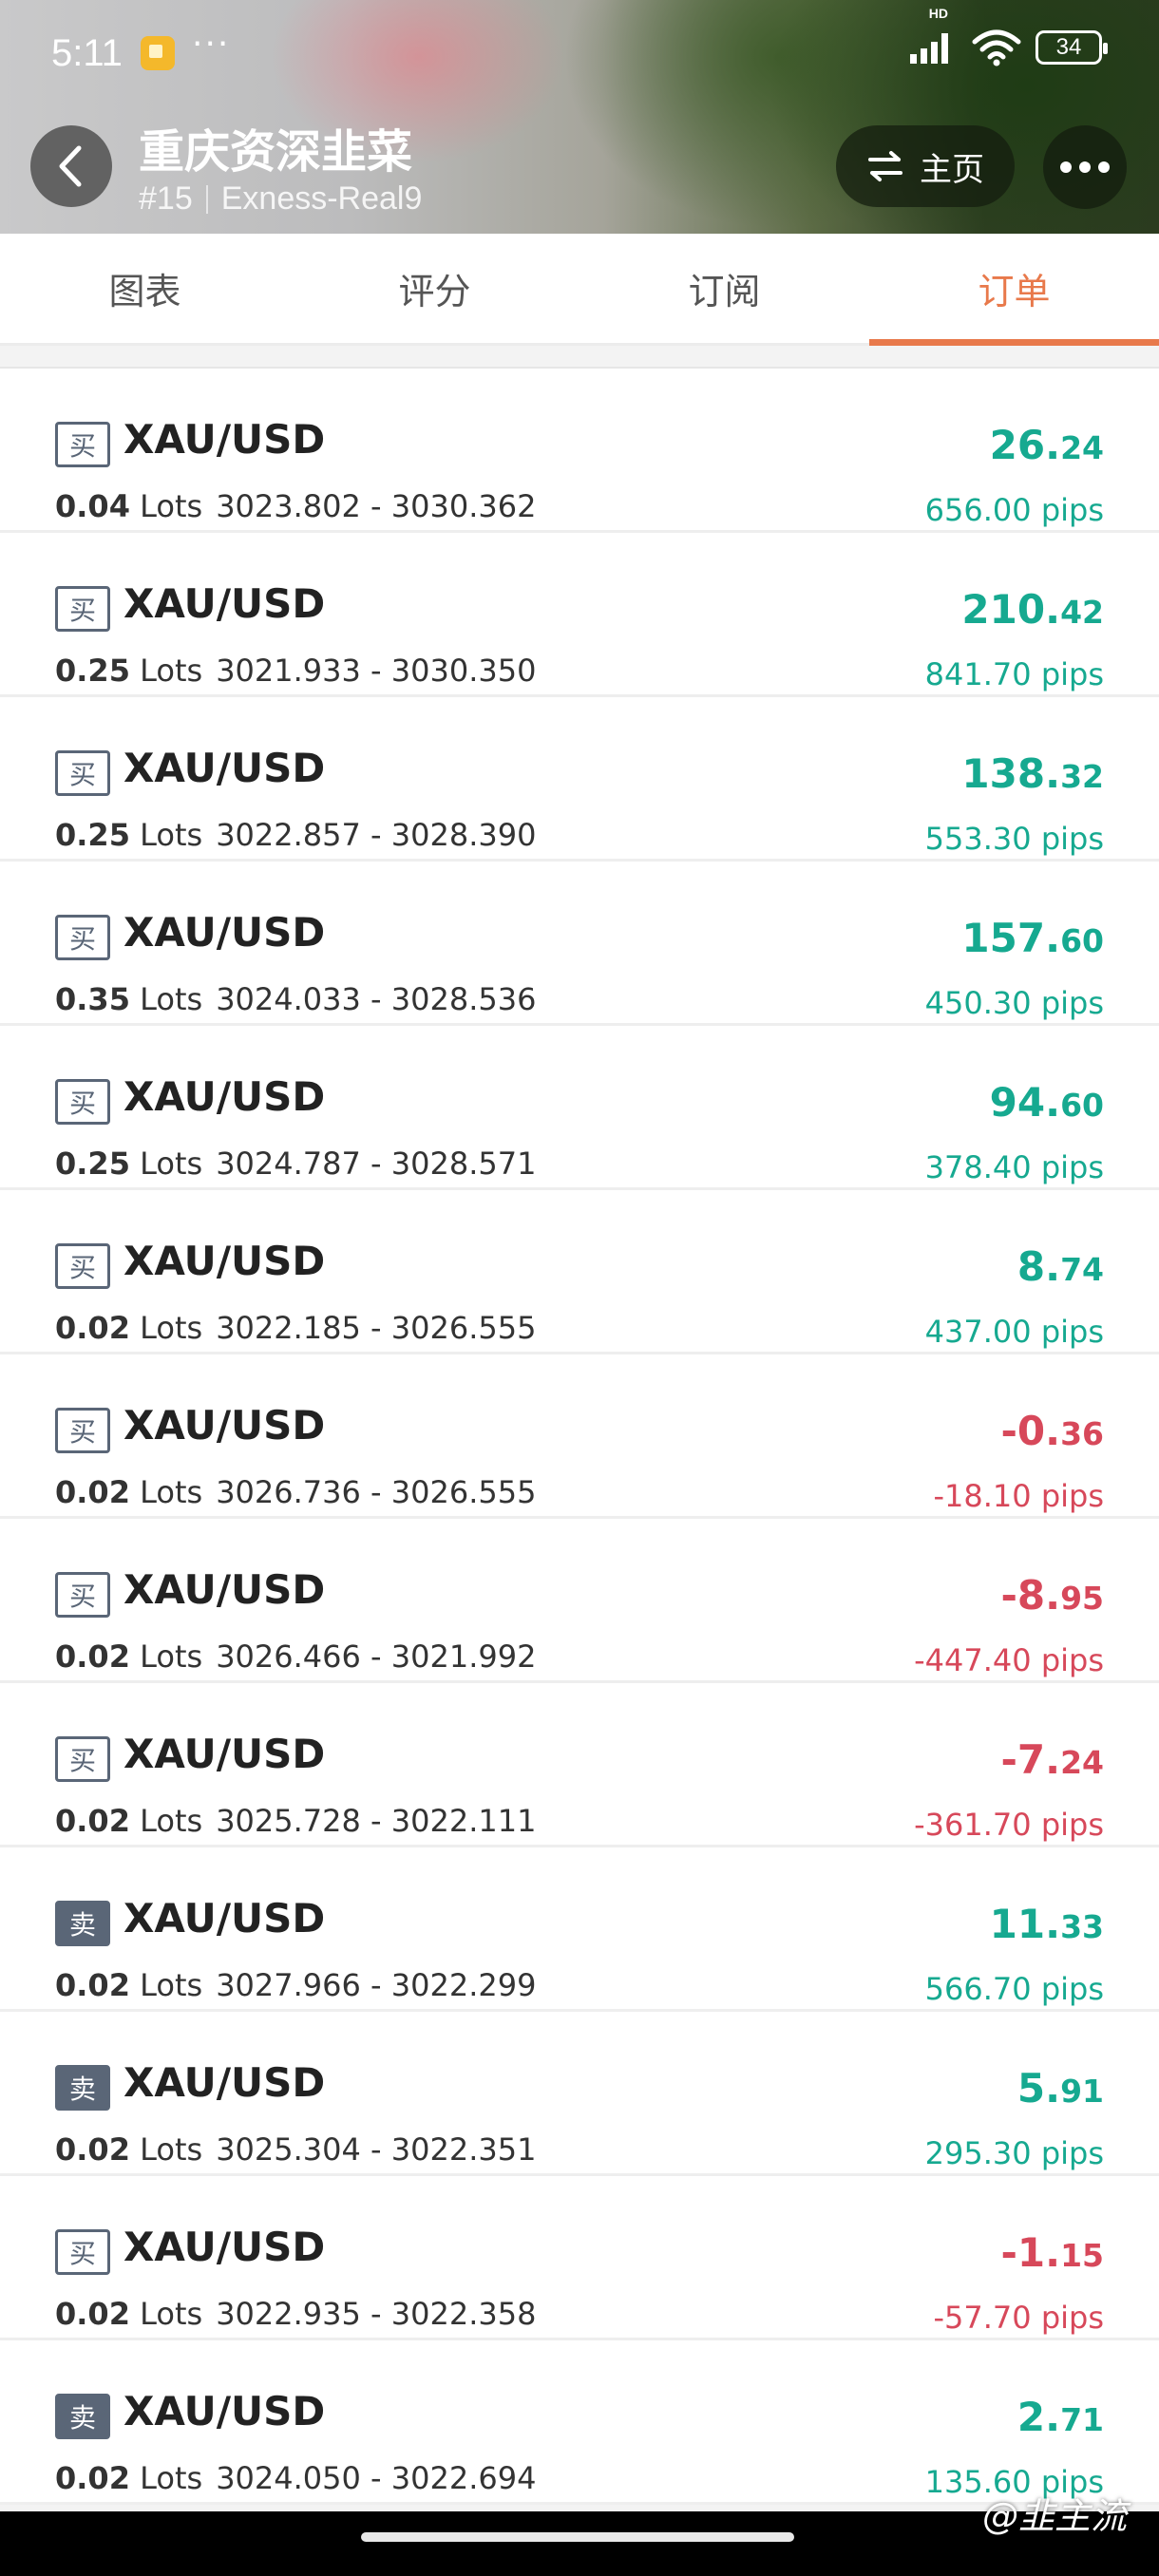 Image resolution: width=1159 pixels, height=2576 pixels. I want to click on pips-value: 841.70, so click(978, 674).